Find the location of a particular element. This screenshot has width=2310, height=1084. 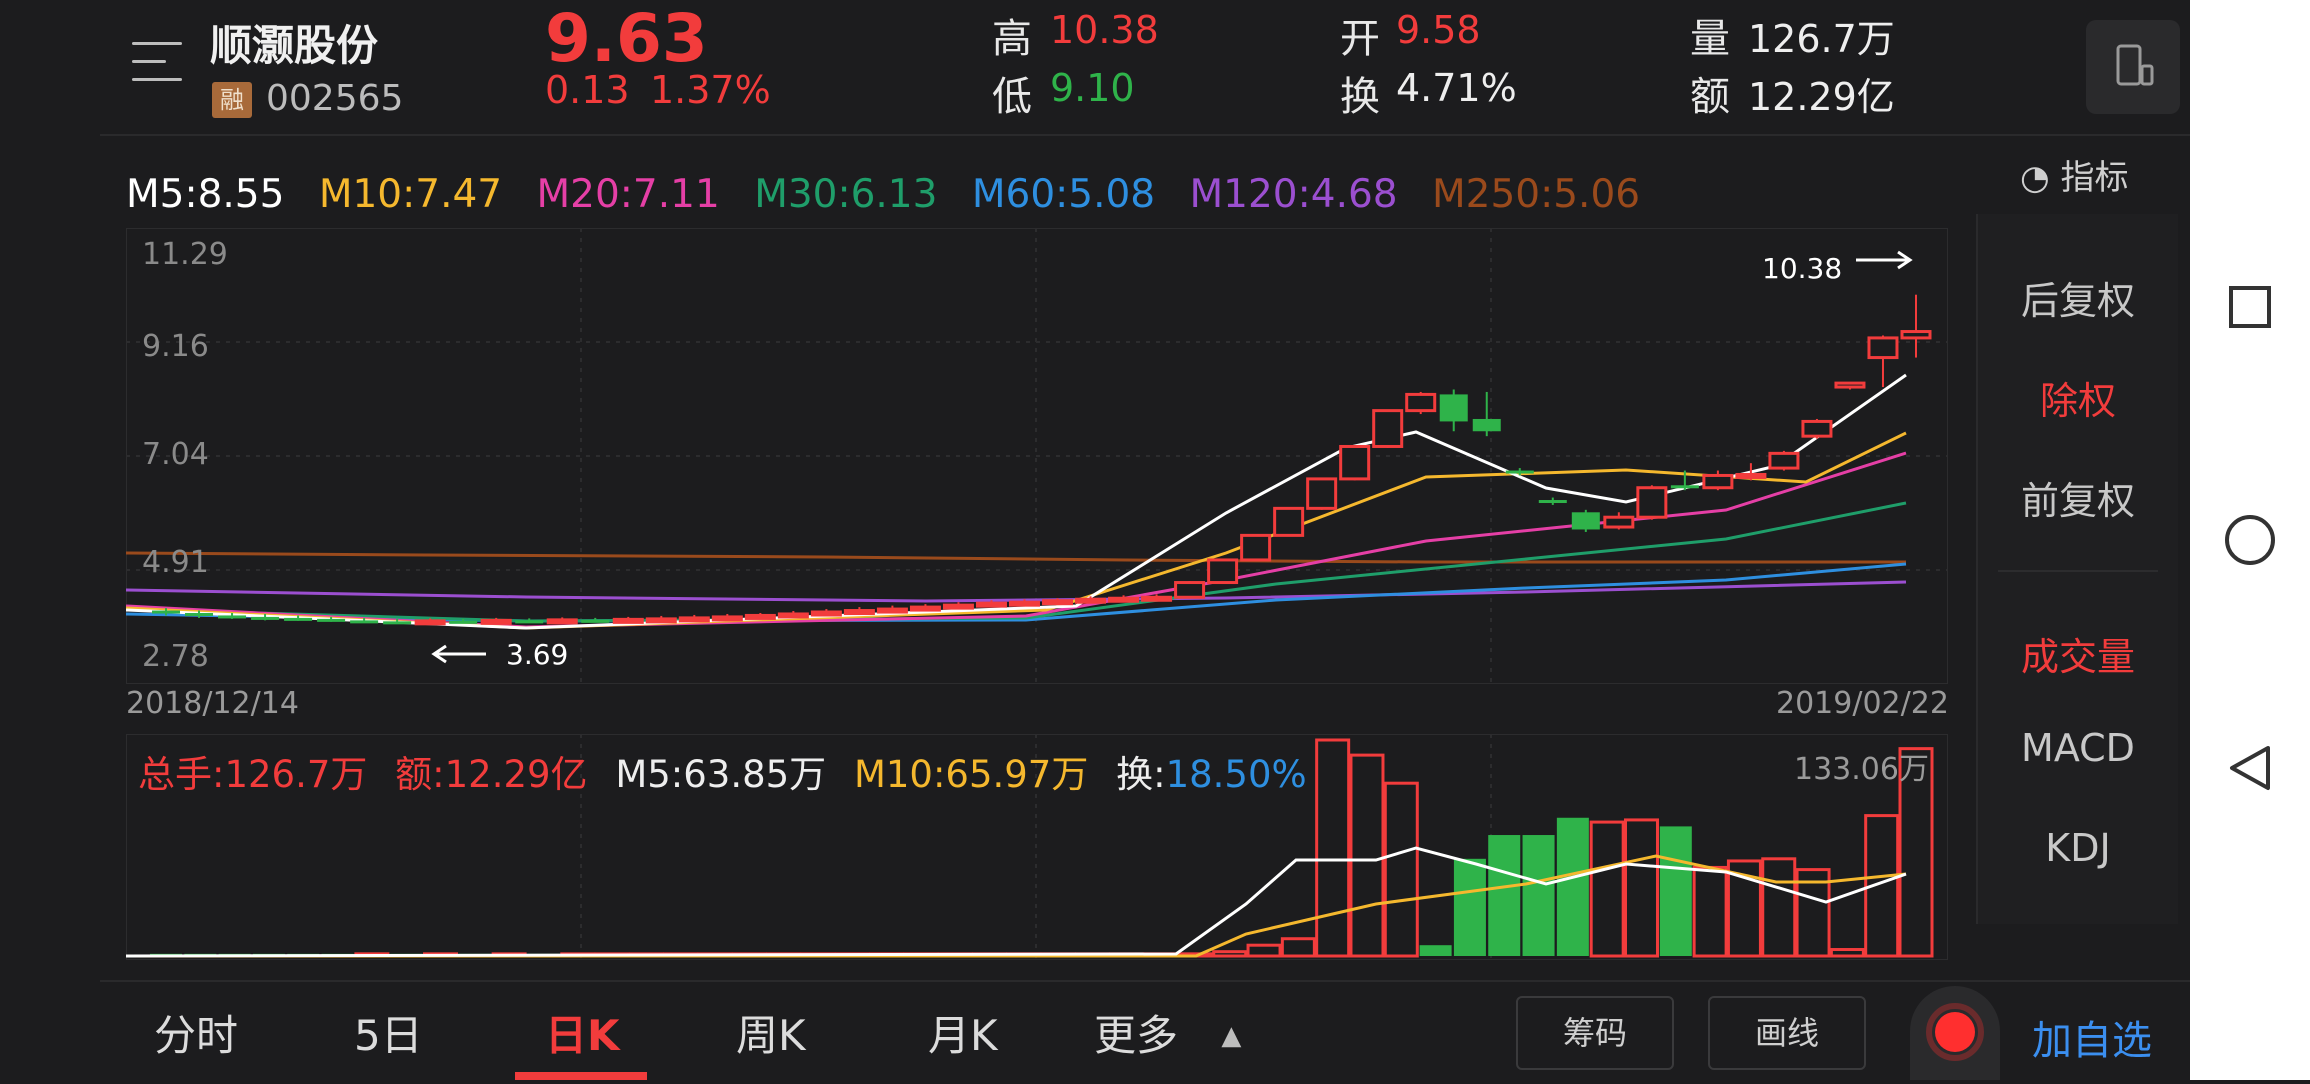

high-value: 10.38 is located at coordinates (1104, 30).